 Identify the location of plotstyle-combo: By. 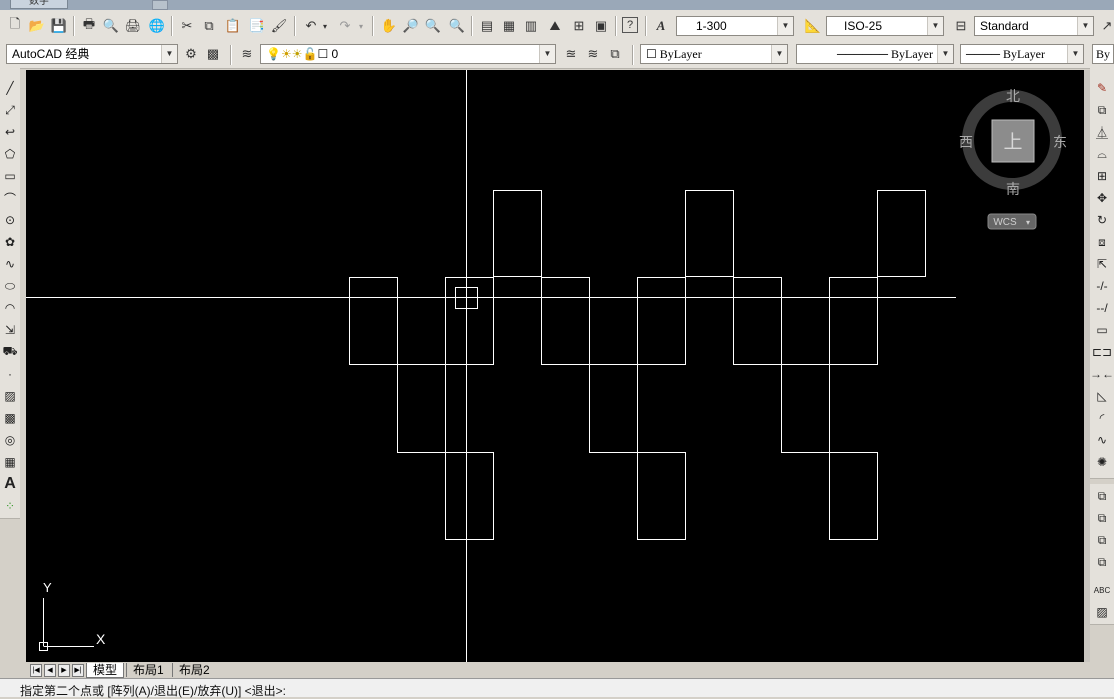
(1103, 54).